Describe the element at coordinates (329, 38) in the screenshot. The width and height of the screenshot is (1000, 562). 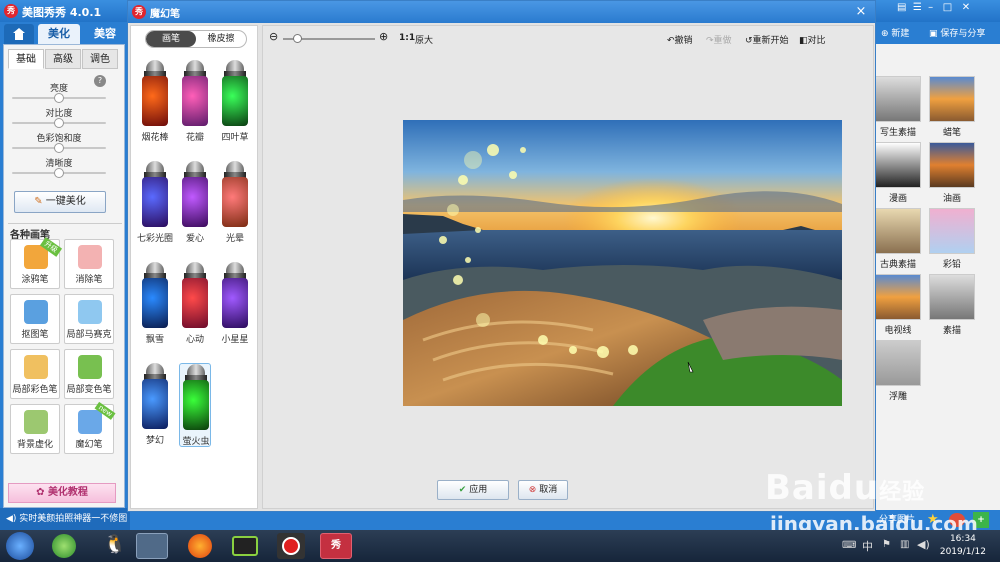
I see `zoom-slider` at that location.